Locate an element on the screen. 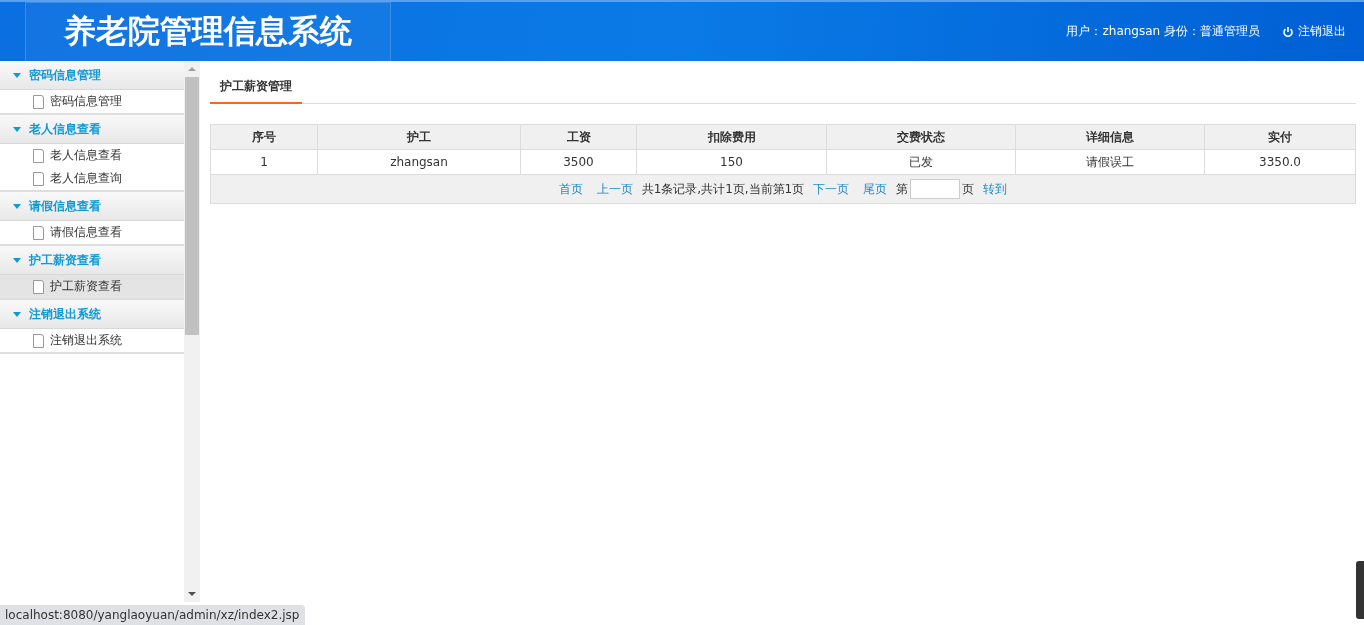 The width and height of the screenshot is (1364, 625). pager-text: 页 is located at coordinates (968, 189).